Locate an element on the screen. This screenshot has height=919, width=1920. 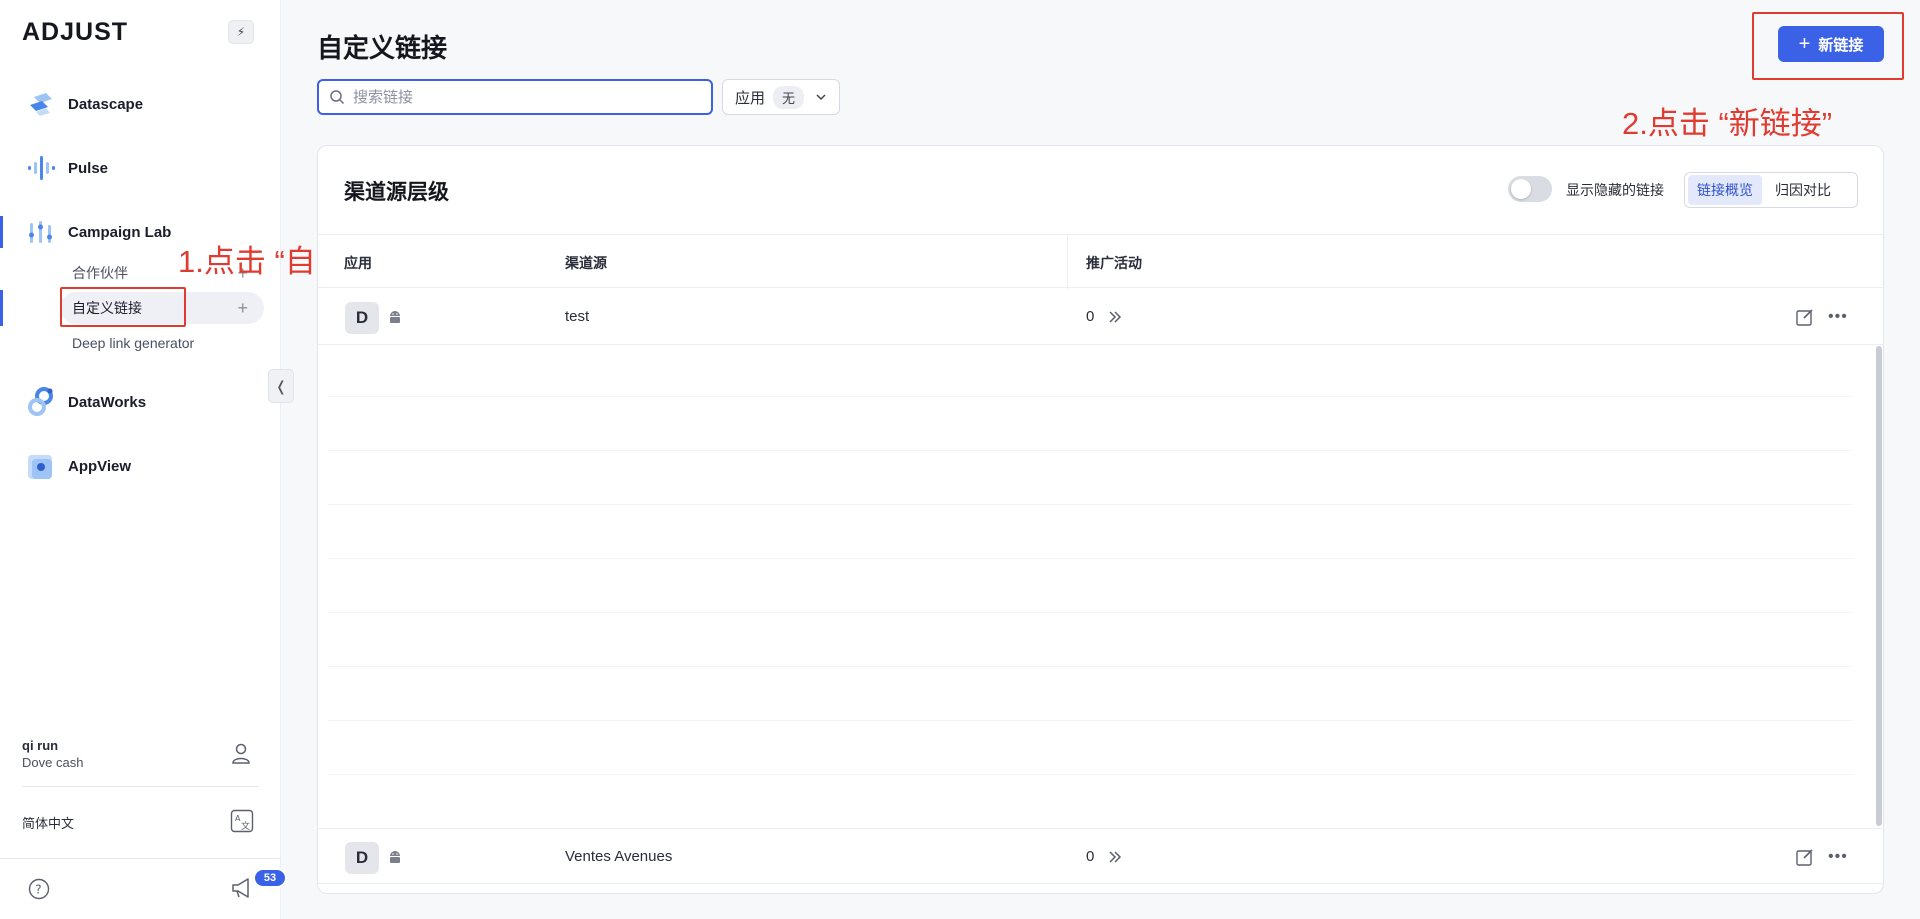
app-filter-dropdown: 应用 无 is located at coordinates (781, 97).